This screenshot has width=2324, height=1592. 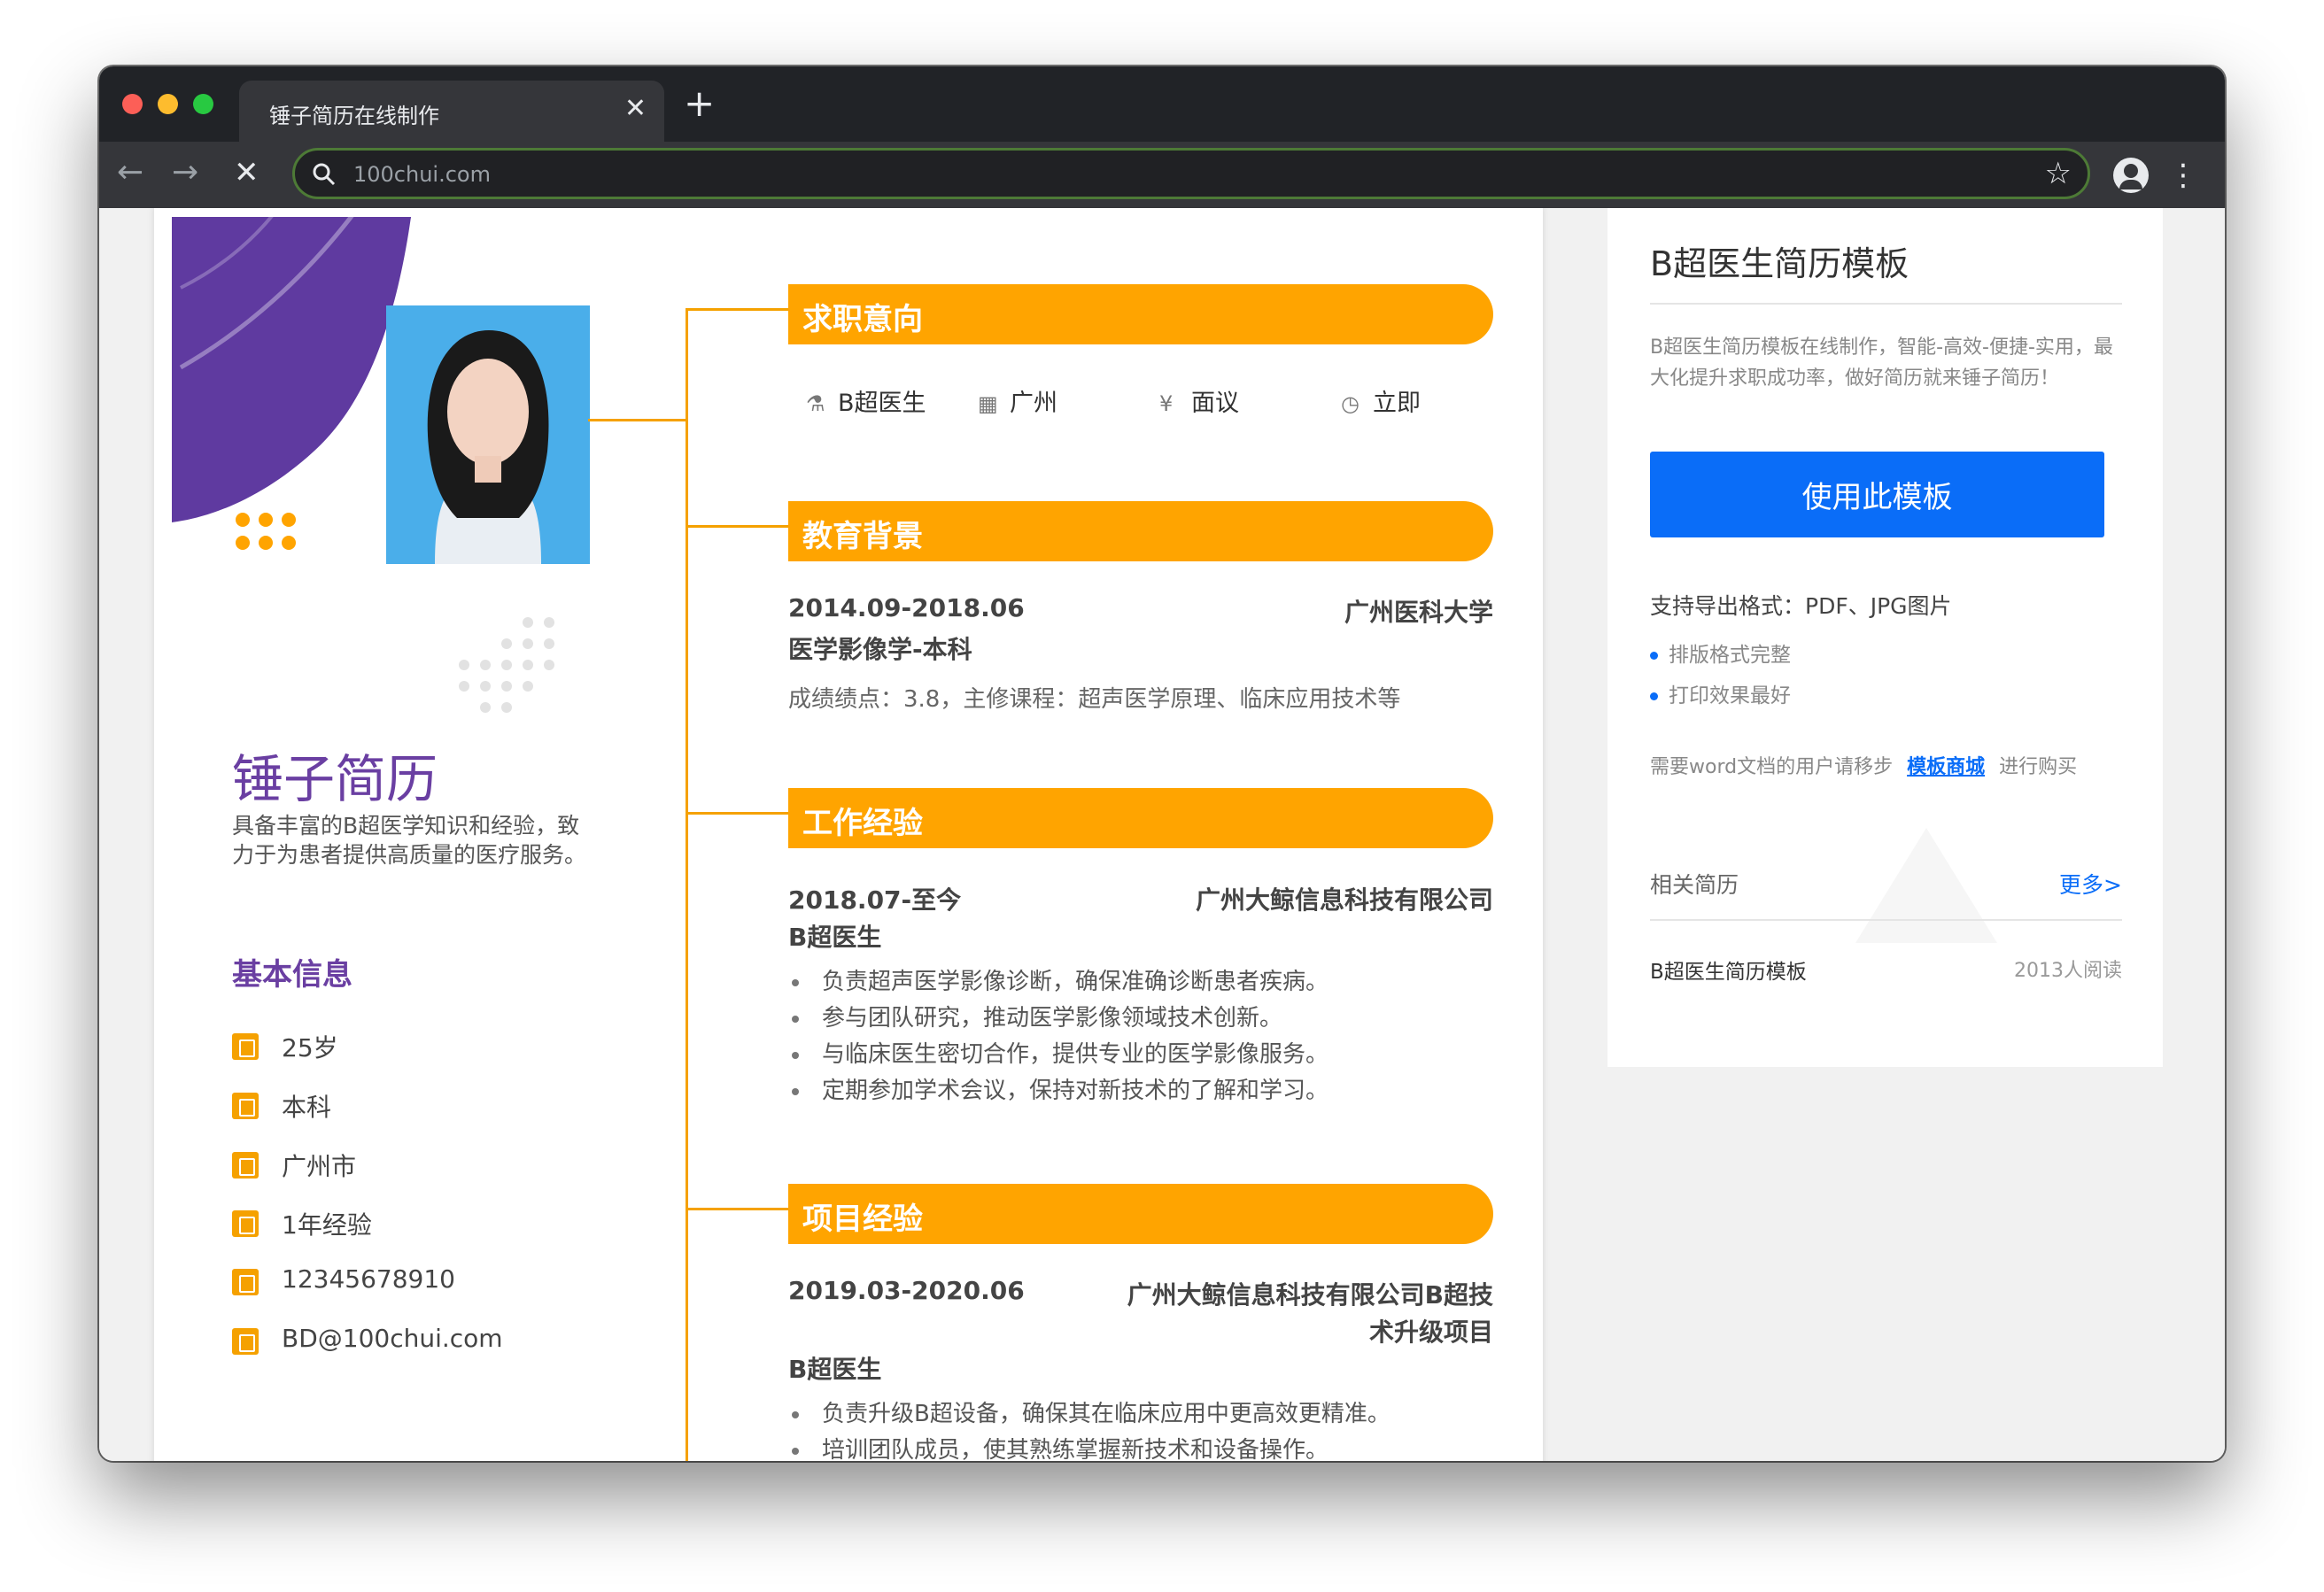 I want to click on mail-icon, so click(x=245, y=1341).